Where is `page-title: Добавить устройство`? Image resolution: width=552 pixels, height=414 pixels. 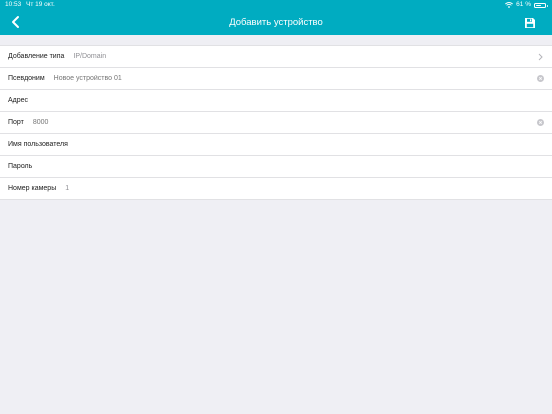
page-title: Добавить устройство is located at coordinates (276, 22).